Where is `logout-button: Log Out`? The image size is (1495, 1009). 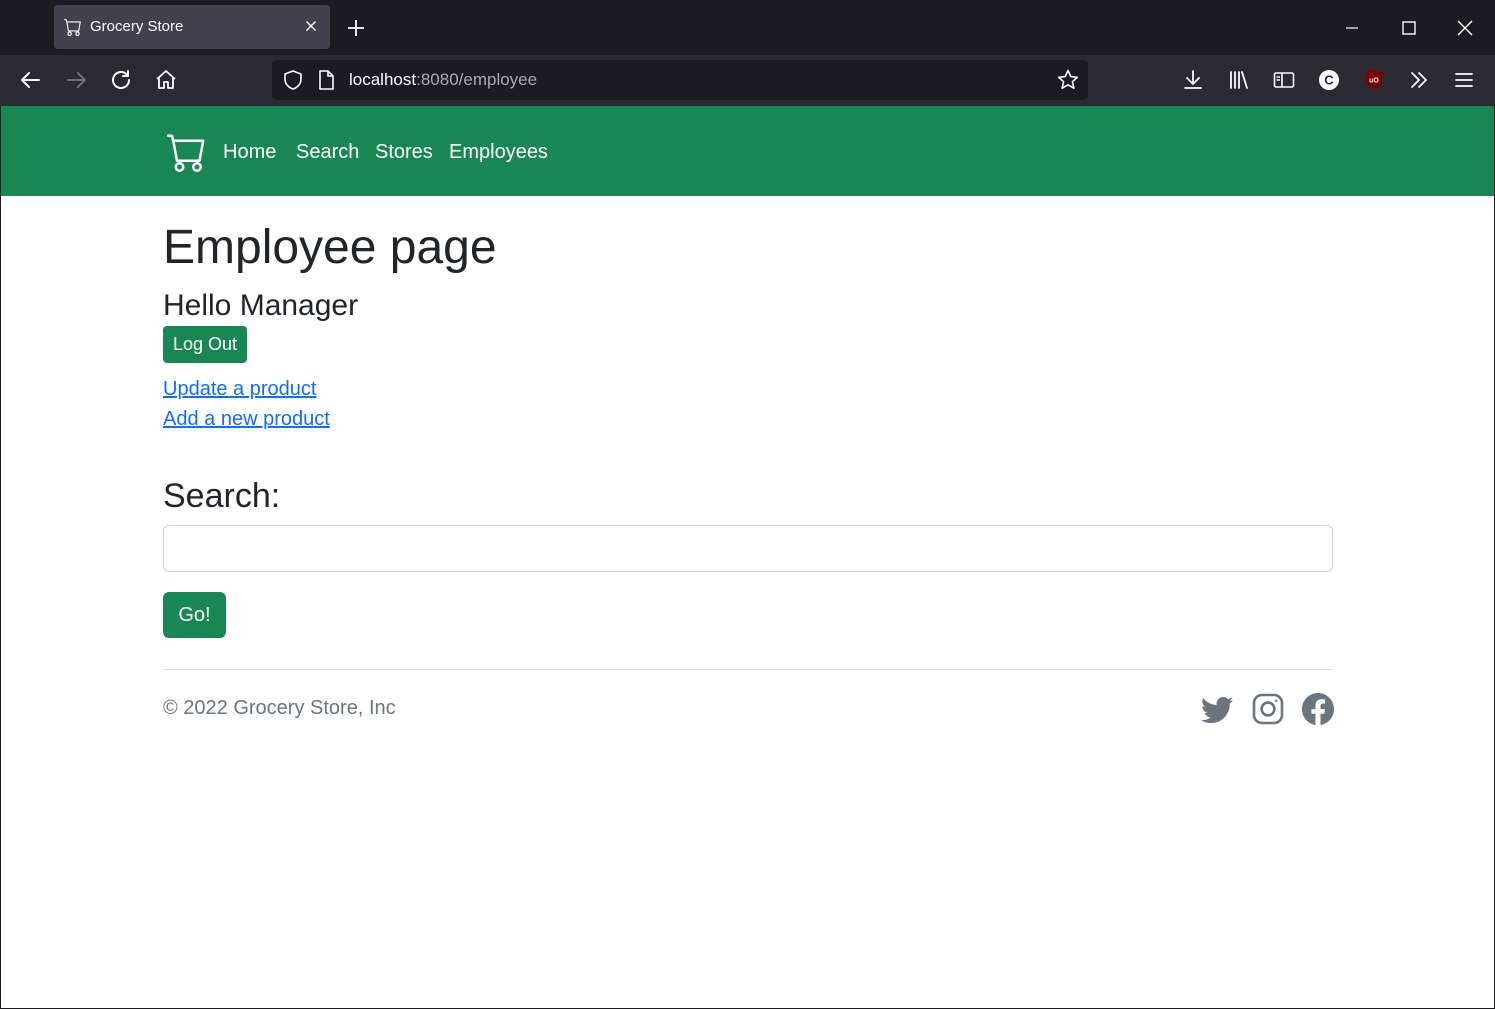 logout-button: Log Out is located at coordinates (205, 344).